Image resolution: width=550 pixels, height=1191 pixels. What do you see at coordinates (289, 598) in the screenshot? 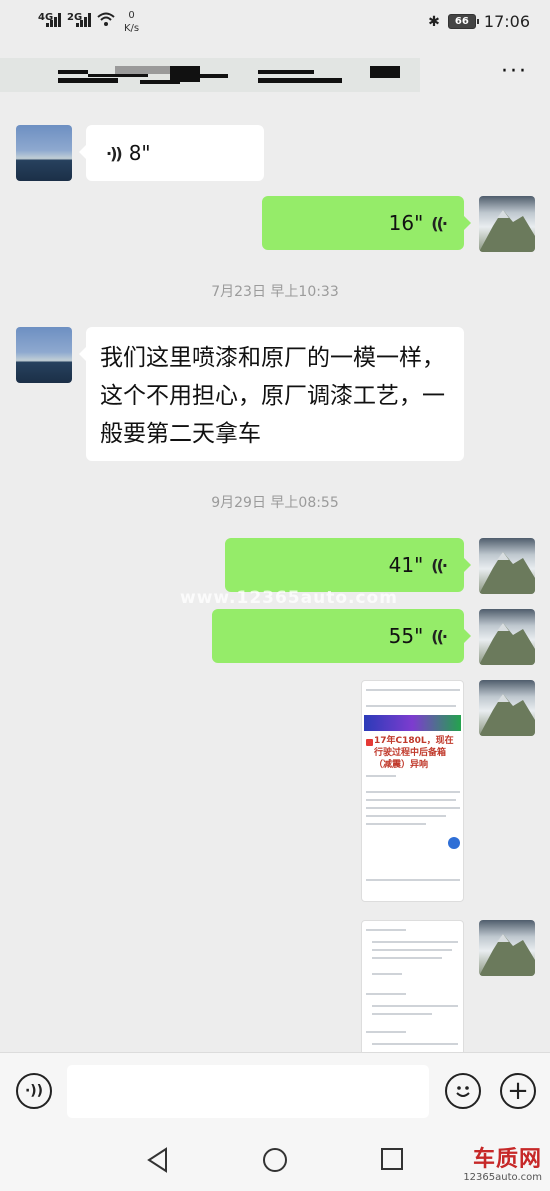
I see `site-watermark: www.12365auto.com` at bounding box center [289, 598].